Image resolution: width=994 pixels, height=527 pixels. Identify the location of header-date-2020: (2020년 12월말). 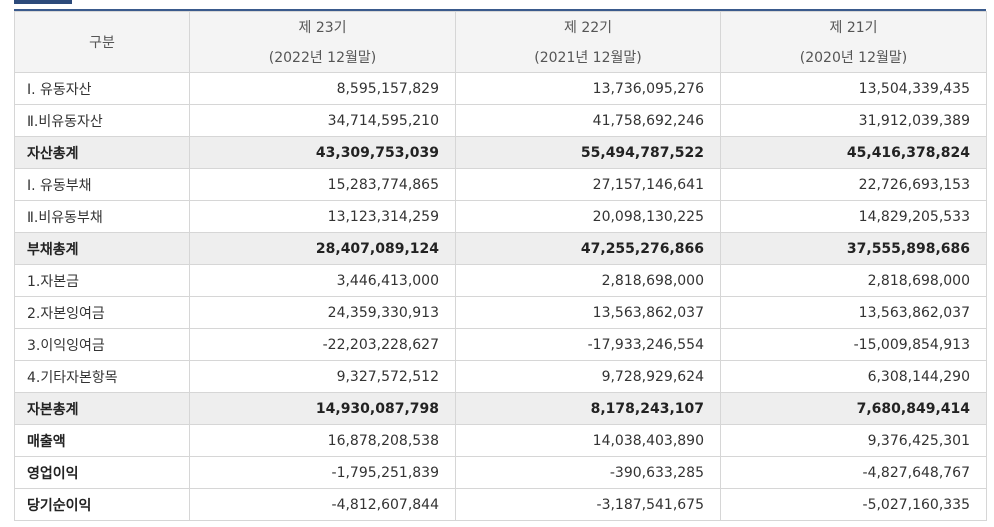
(853, 57).